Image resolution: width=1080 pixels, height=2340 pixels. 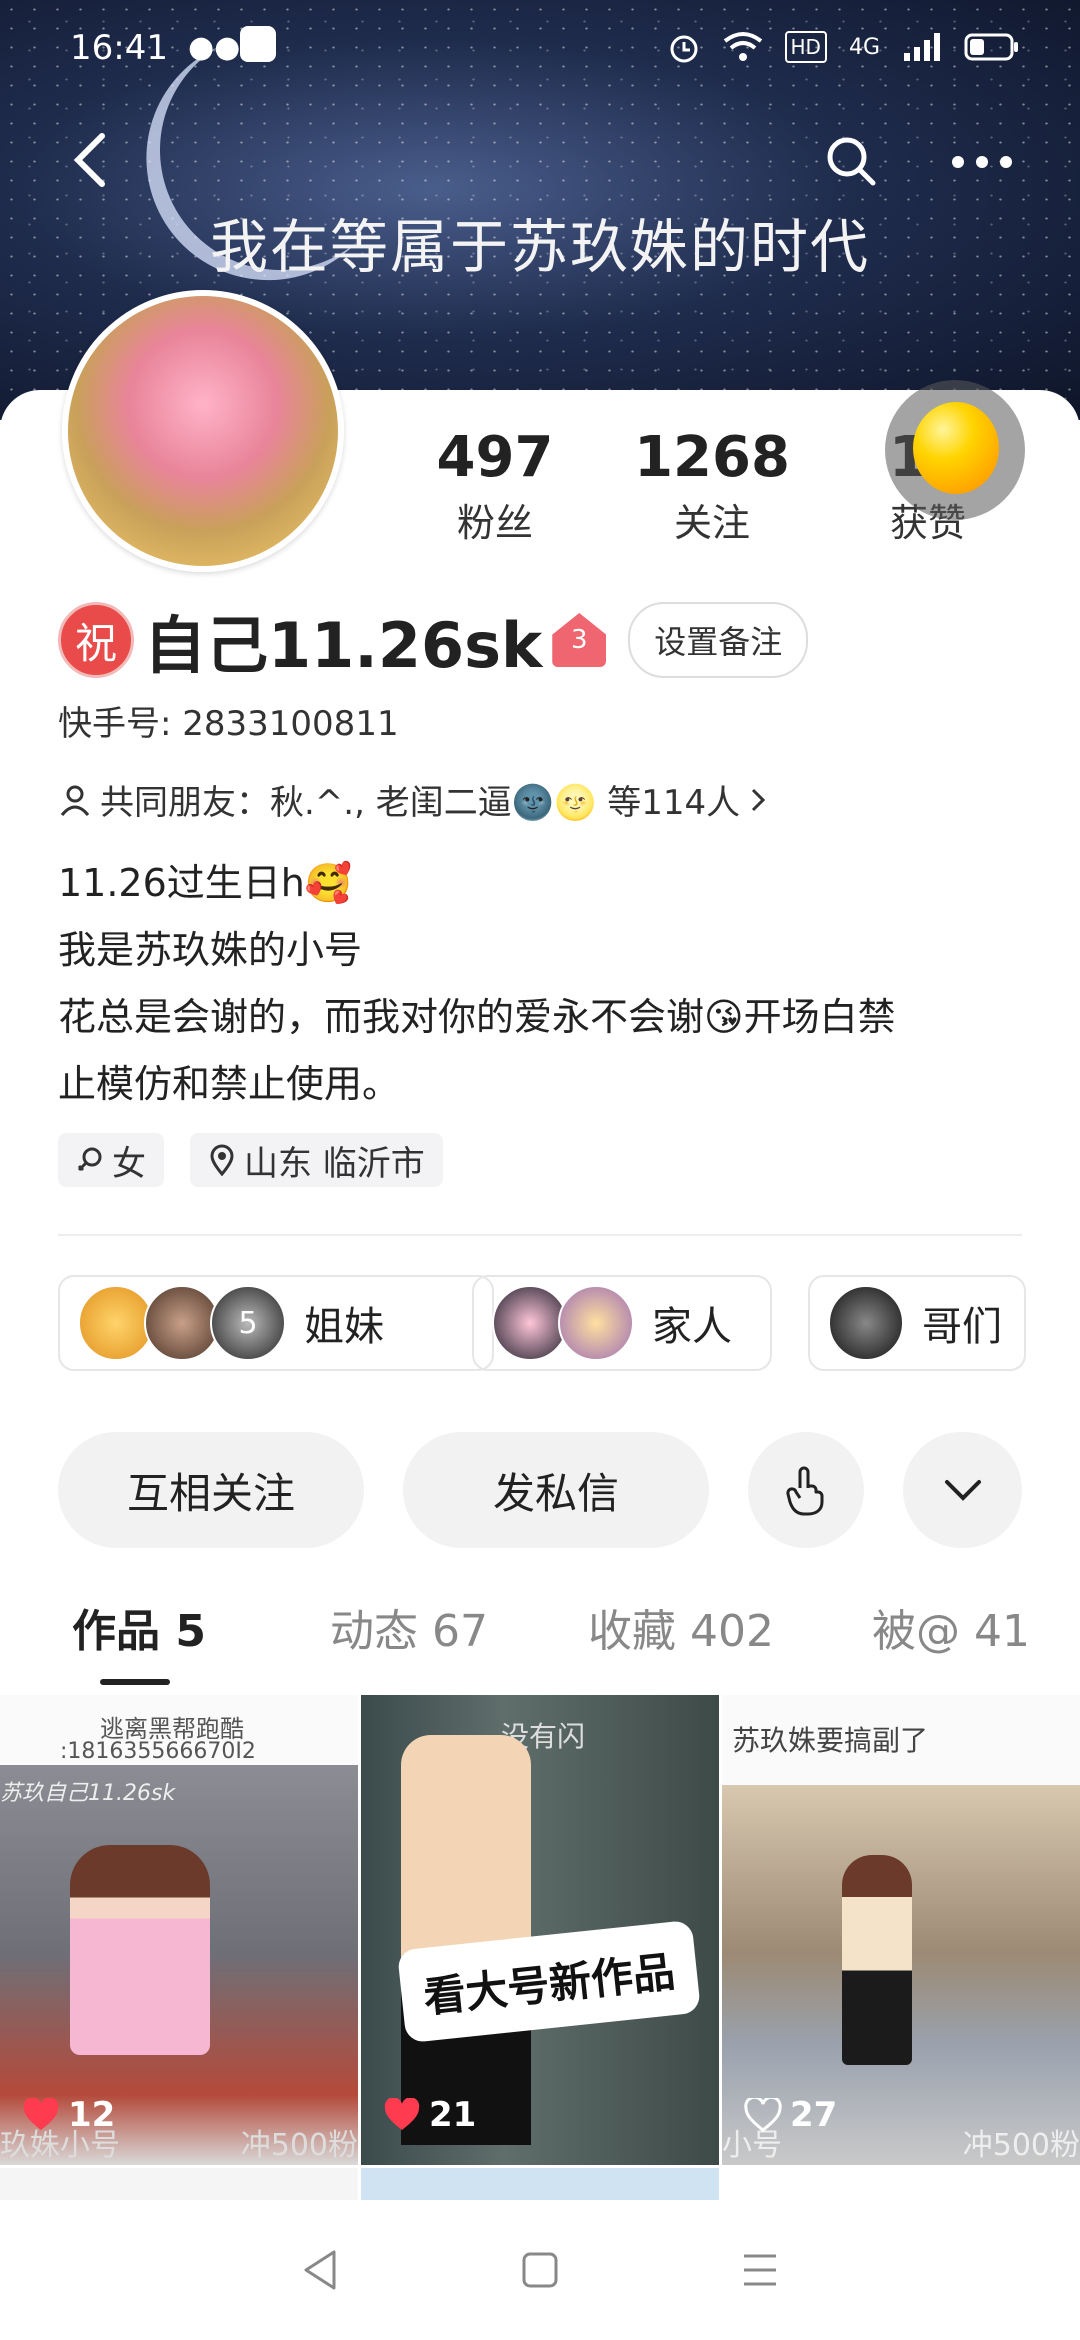 I want to click on user-name: 自己11.26sk, so click(x=343, y=645).